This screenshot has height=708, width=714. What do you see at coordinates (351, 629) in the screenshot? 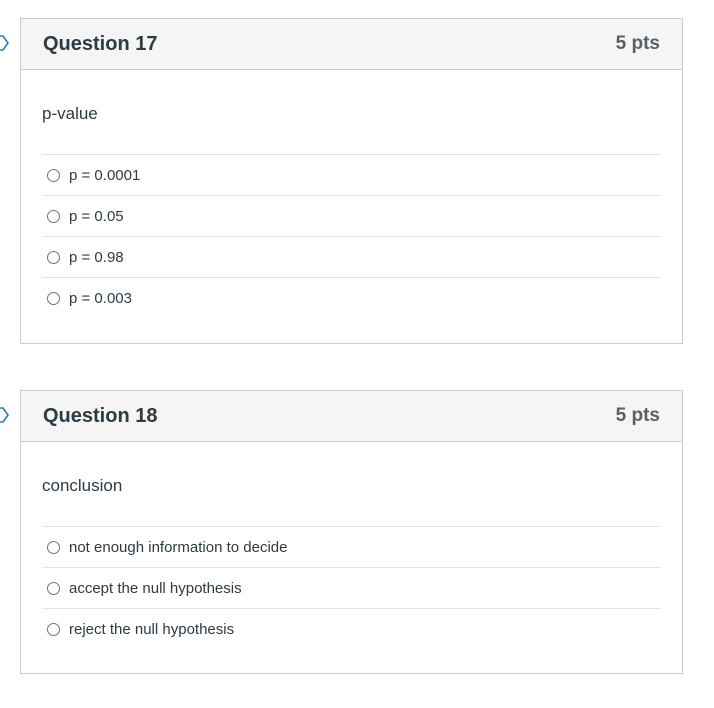
I see `answer-option: reject the null hypothesis` at bounding box center [351, 629].